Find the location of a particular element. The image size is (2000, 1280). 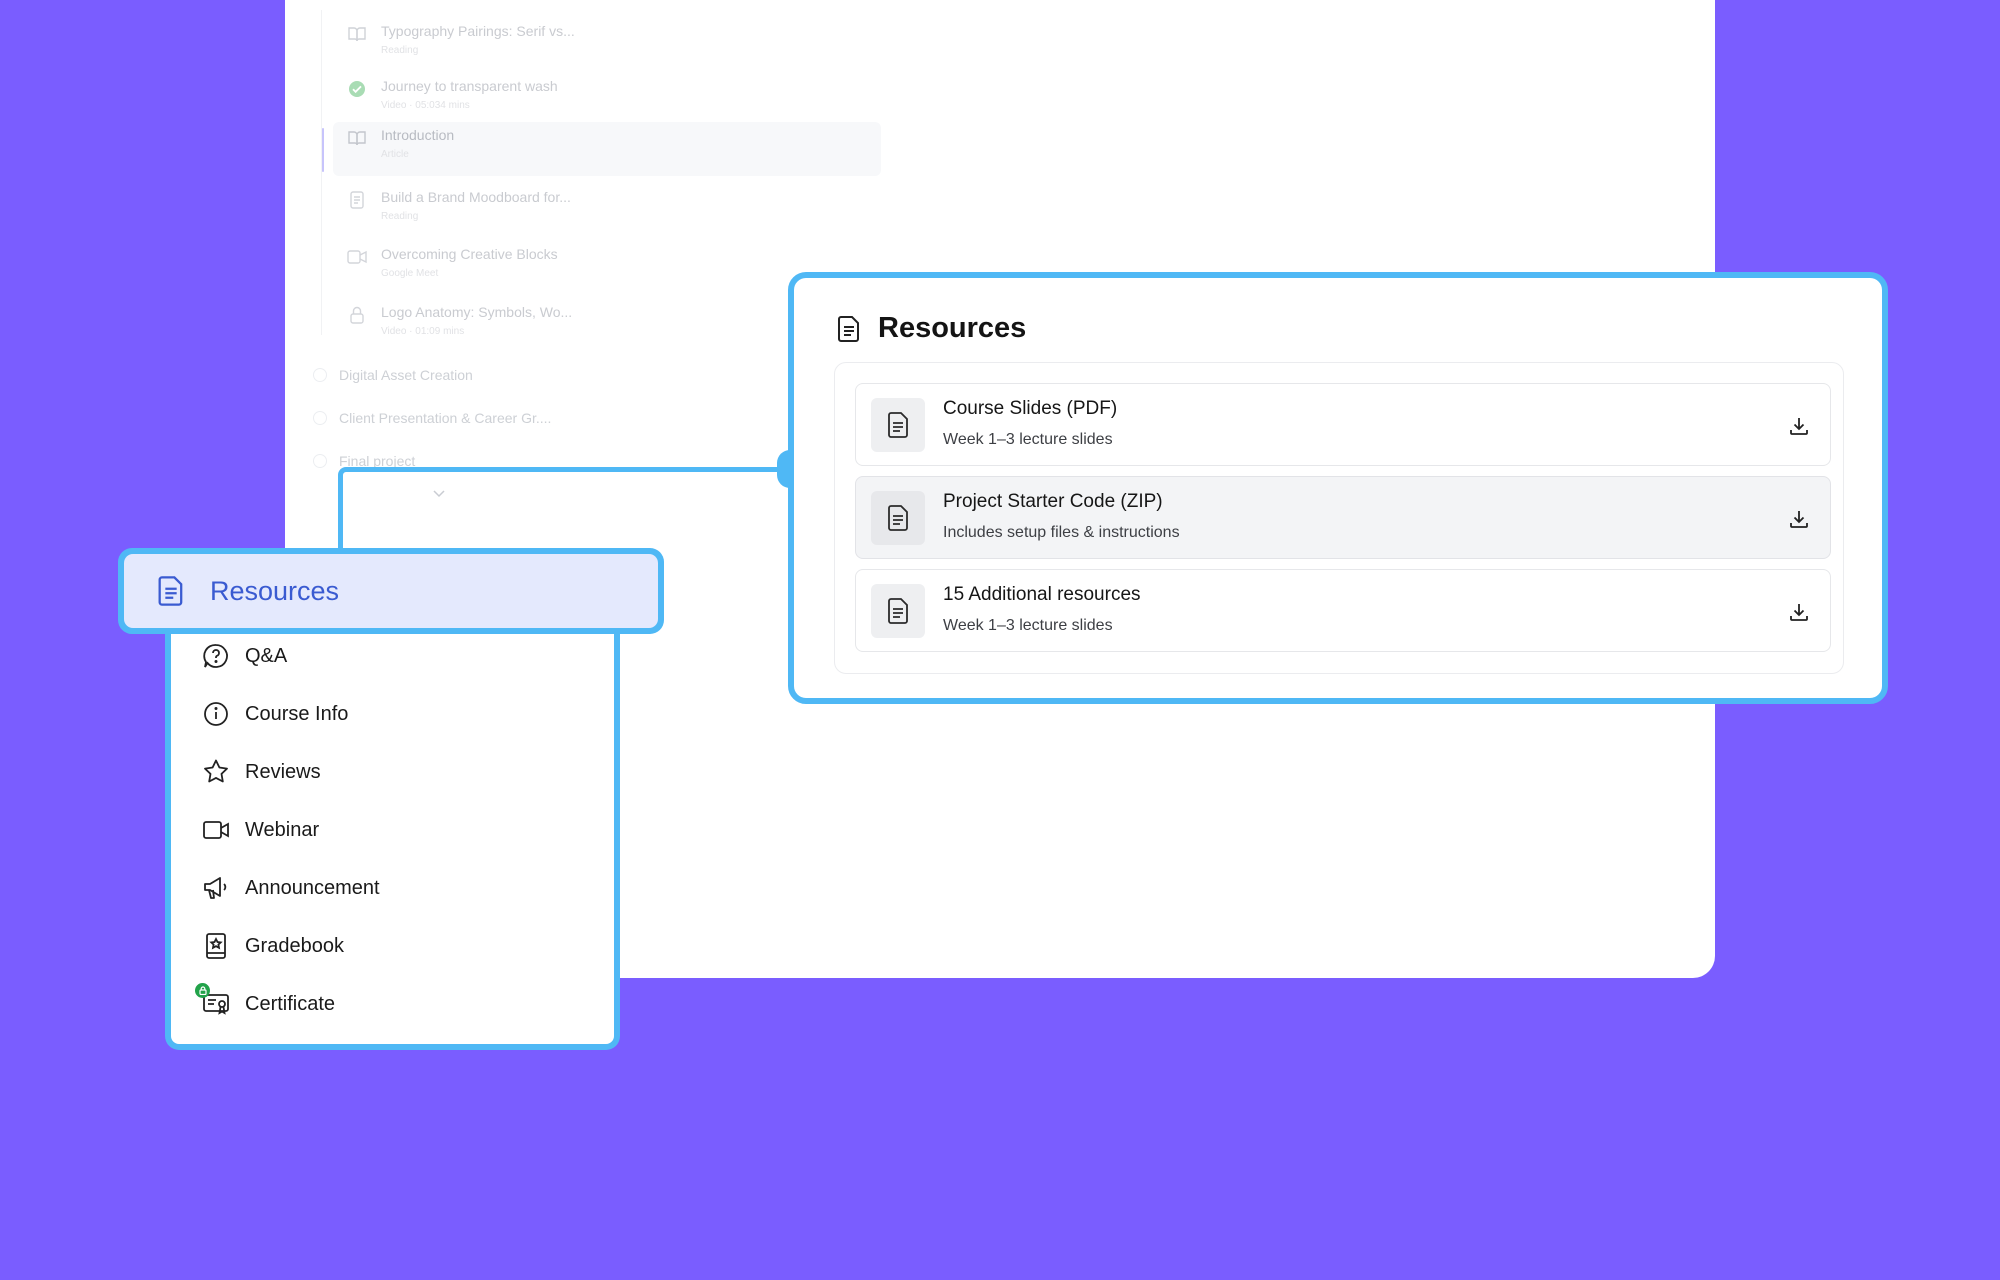

menu-item-qa: Q&A is located at coordinates (244, 656).